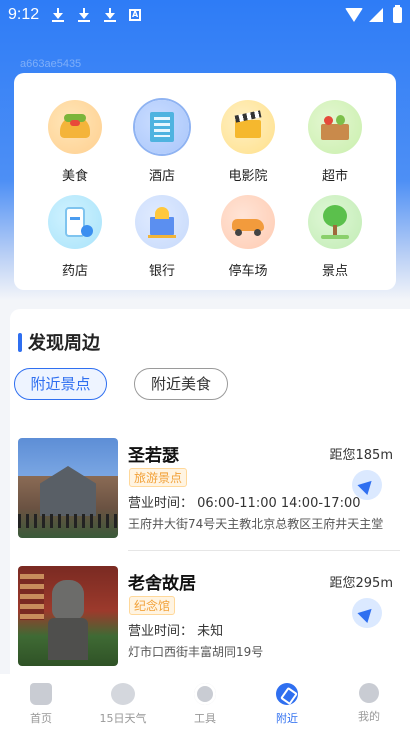  I want to click on bottom-tab-bar: 首页 15日天气 工具 附近 我的, so click(205, 702).